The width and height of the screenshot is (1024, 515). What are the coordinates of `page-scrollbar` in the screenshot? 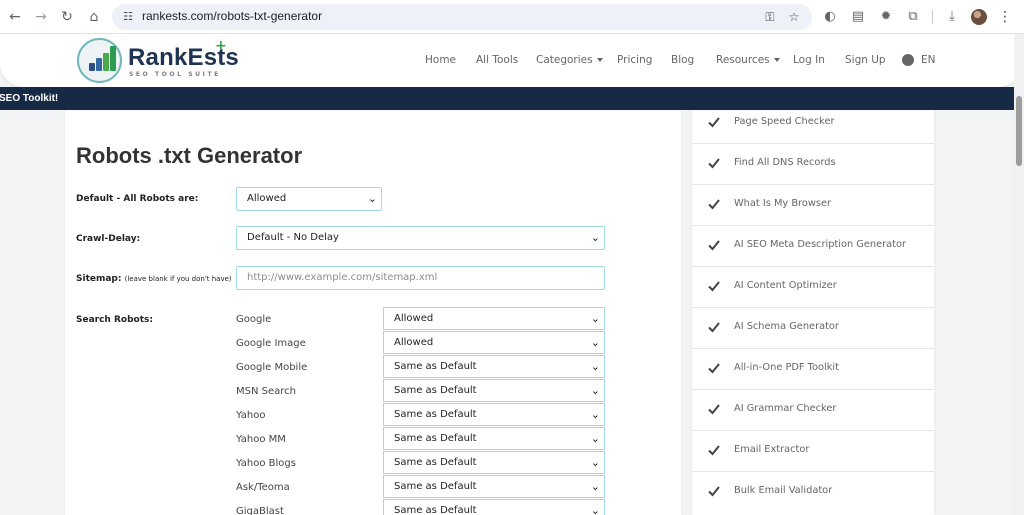 It's located at (1019, 274).